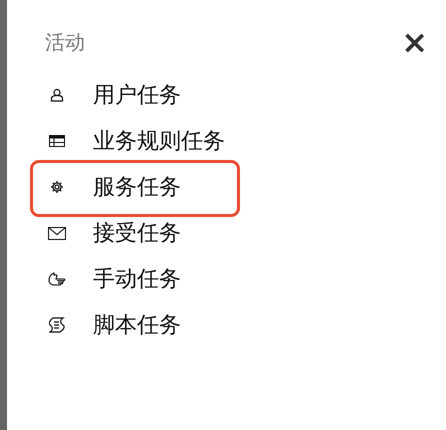  I want to click on person-icon, so click(57, 95).